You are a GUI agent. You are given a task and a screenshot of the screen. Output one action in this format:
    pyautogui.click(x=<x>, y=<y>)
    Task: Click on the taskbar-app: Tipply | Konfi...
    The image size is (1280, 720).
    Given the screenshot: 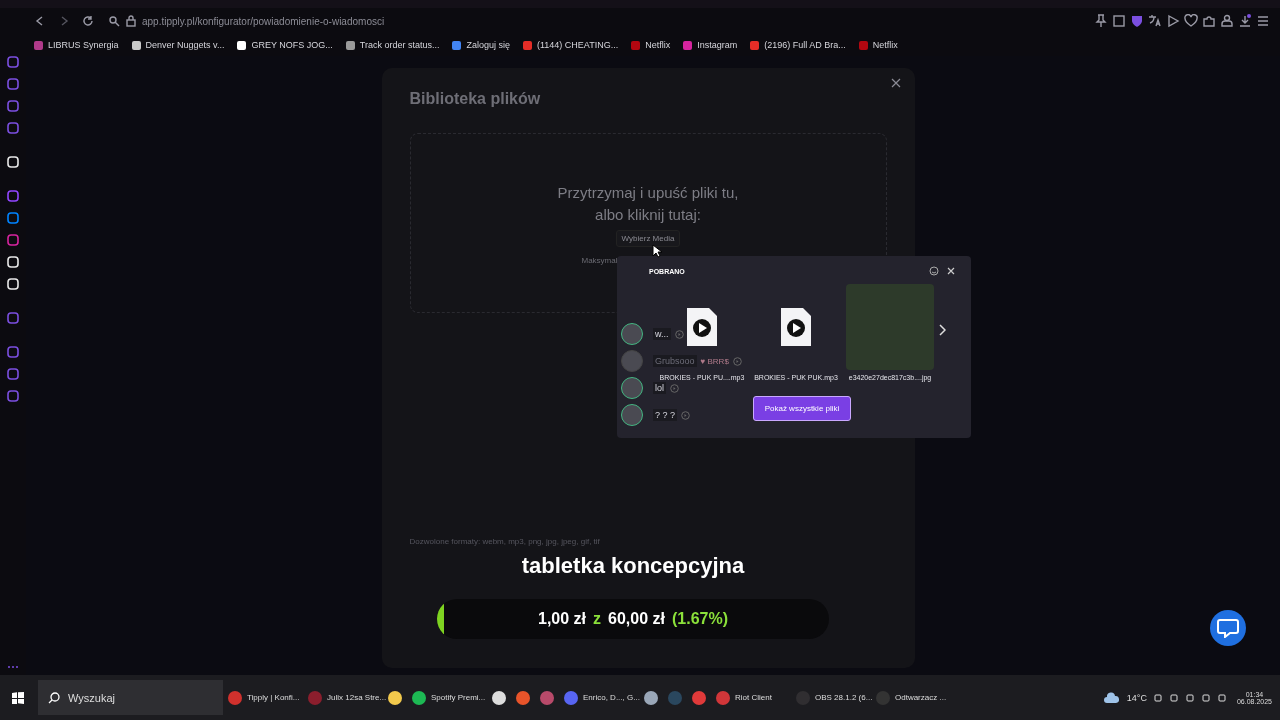 What is the action you would take?
    pyautogui.click(x=263, y=697)
    